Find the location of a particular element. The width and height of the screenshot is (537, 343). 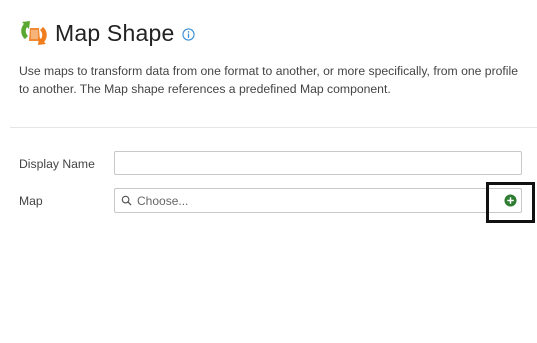

add-circle-icon is located at coordinates (510, 200).